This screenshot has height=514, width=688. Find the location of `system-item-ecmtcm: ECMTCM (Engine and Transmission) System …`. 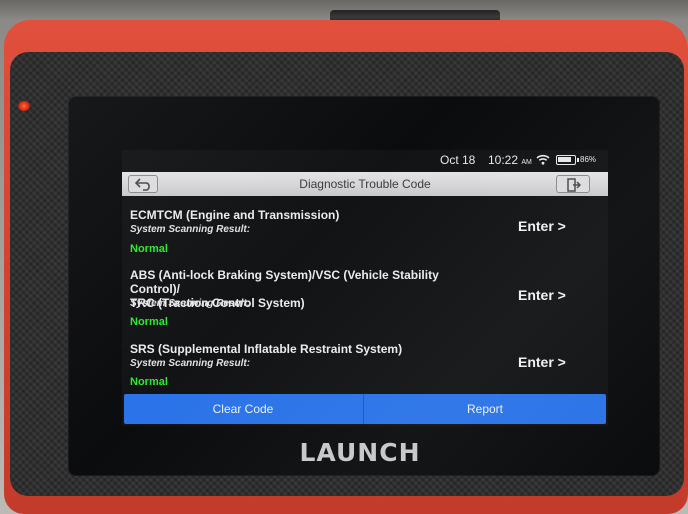

system-item-ecmtcm: ECMTCM (Engine and Transmission) System … is located at coordinates (365, 233).